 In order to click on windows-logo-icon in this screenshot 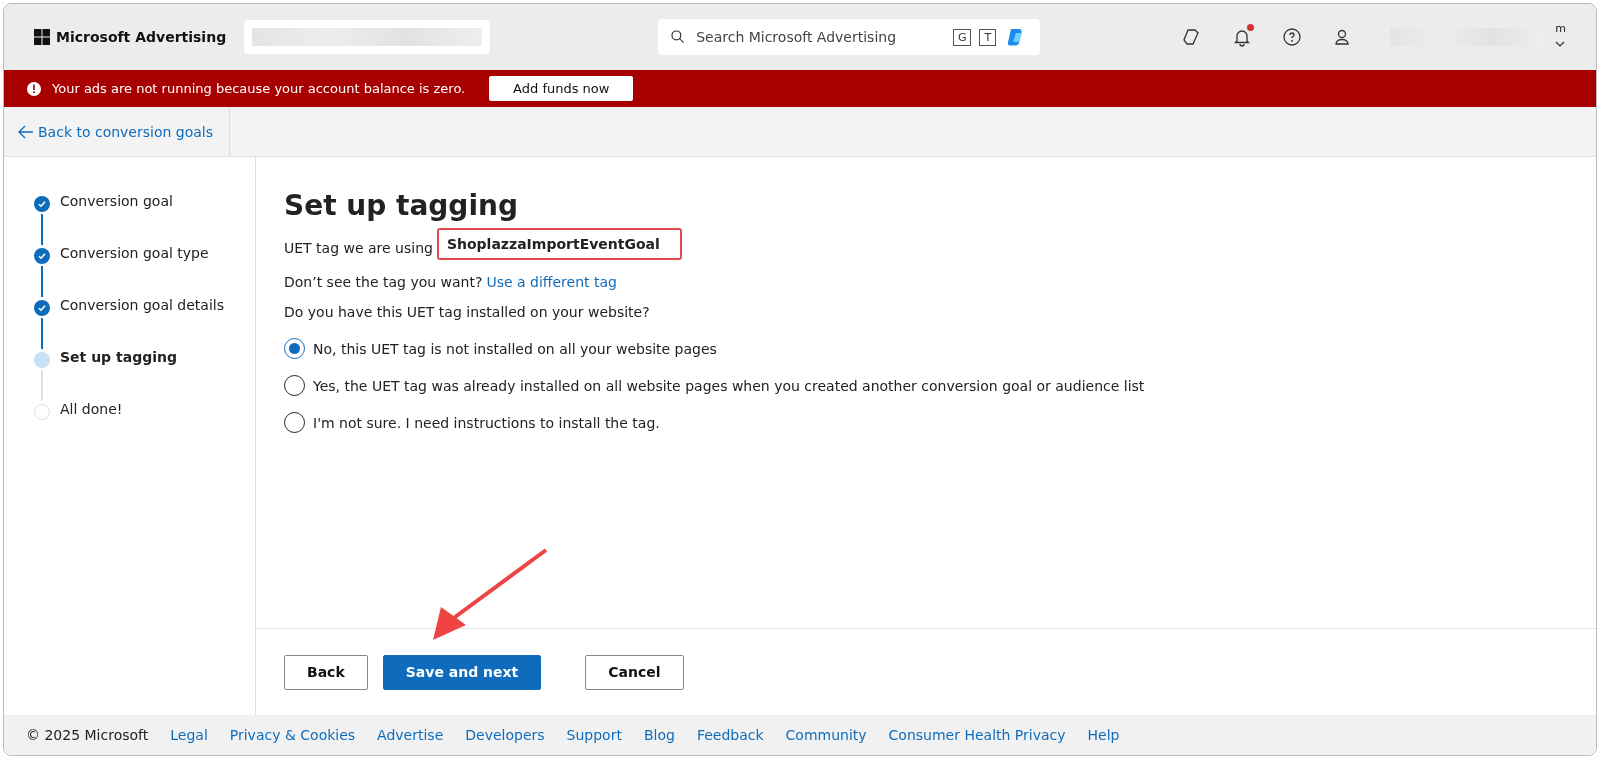, I will do `click(42, 37)`.